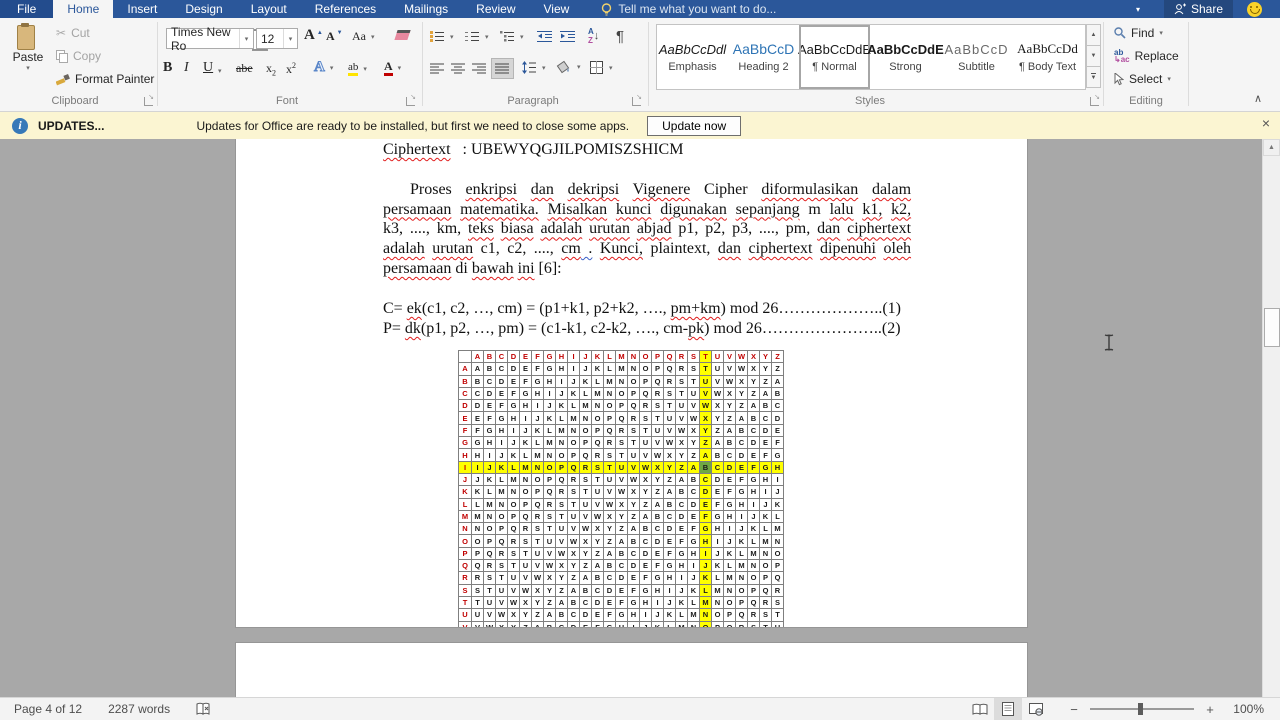 The width and height of the screenshot is (1280, 720). I want to click on style-subtitle: AaBbCcD Subtitle, so click(976, 57).